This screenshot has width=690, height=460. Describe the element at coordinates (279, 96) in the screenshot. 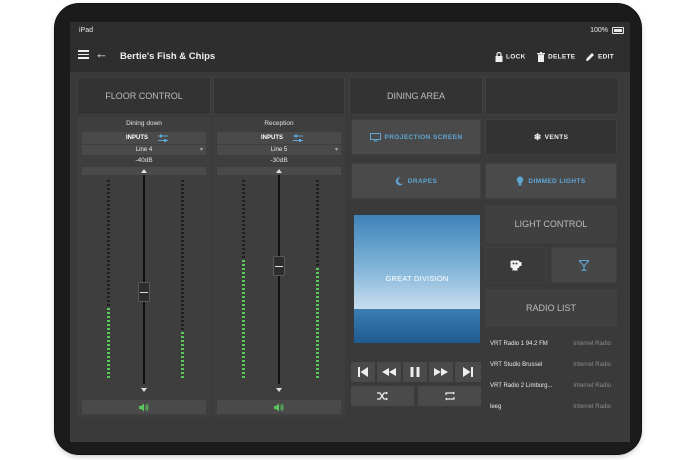

I see `floor-control-header-extension` at that location.